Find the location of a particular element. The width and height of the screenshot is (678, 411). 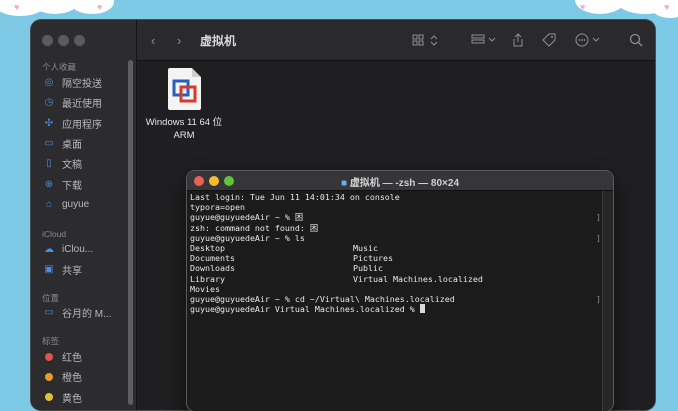

sidebar-item-favorite-6: ⌂ guyue is located at coordinates (87, 204).